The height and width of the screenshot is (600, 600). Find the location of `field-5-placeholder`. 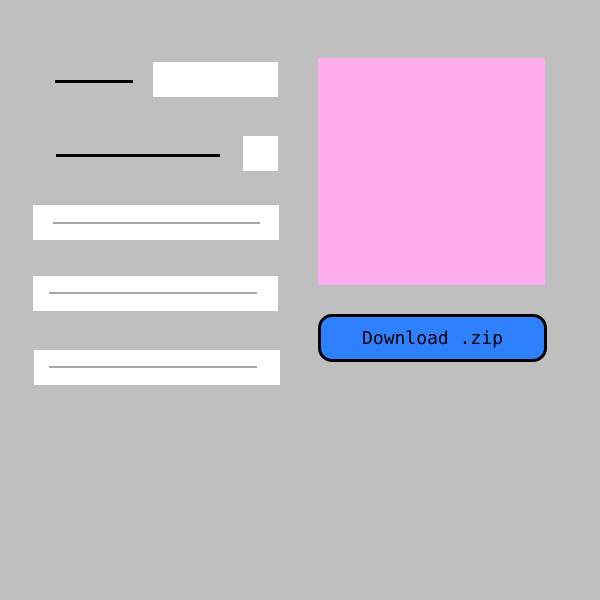

field-5-placeholder is located at coordinates (153, 367).